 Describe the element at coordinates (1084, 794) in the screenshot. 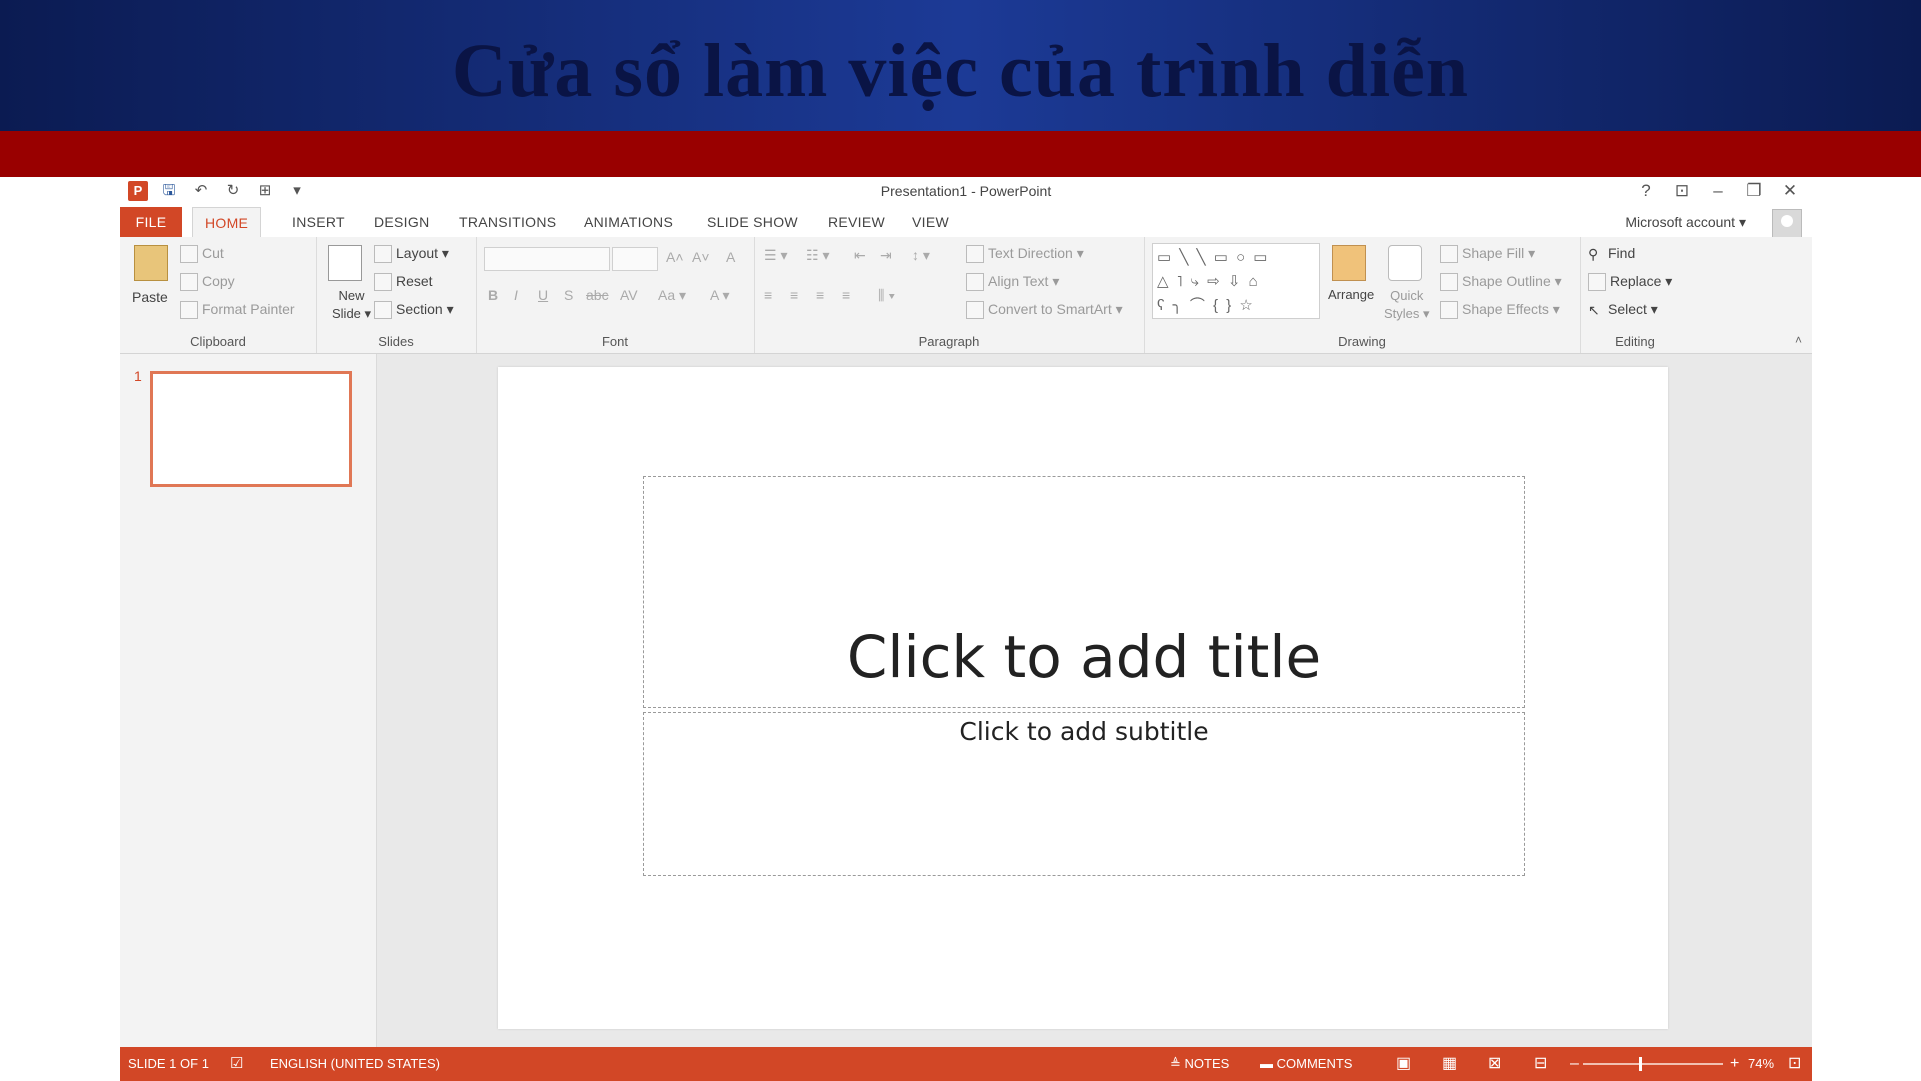

I see `subtitle-placeholder: Click to add subtitle` at that location.